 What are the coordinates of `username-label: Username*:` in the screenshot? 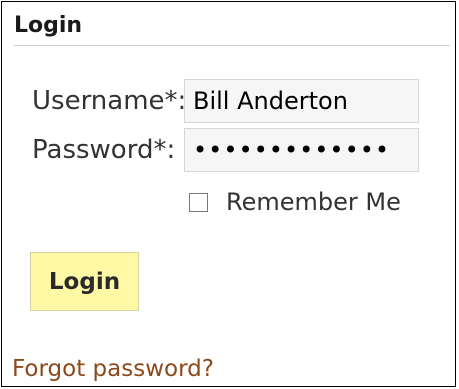 It's located at (109, 101).